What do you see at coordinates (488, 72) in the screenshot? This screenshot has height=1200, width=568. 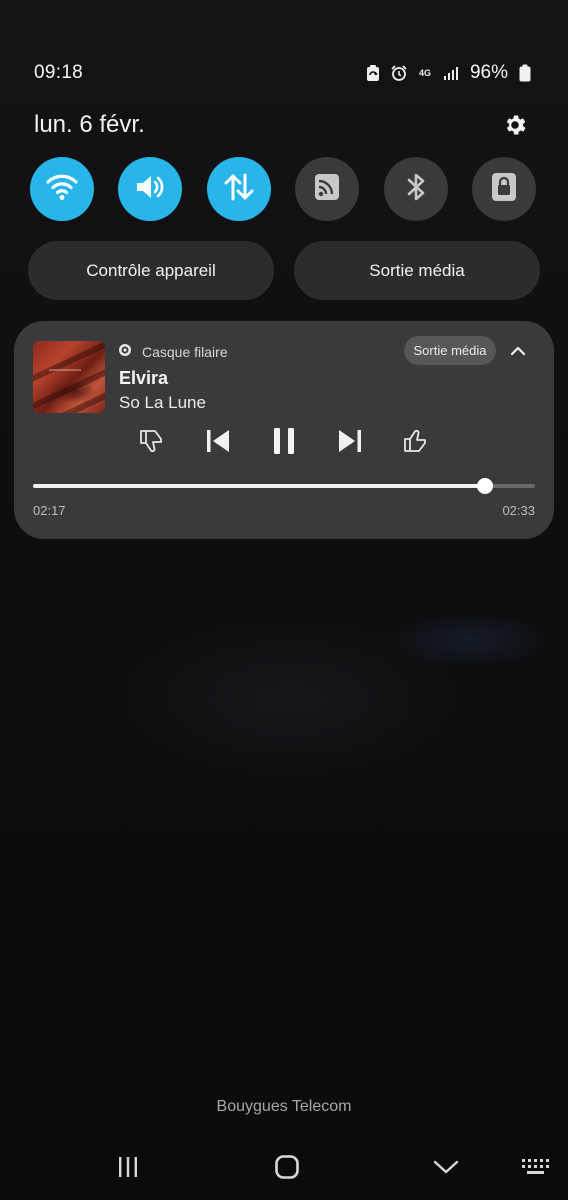 I see `battery-percent: 96%` at bounding box center [488, 72].